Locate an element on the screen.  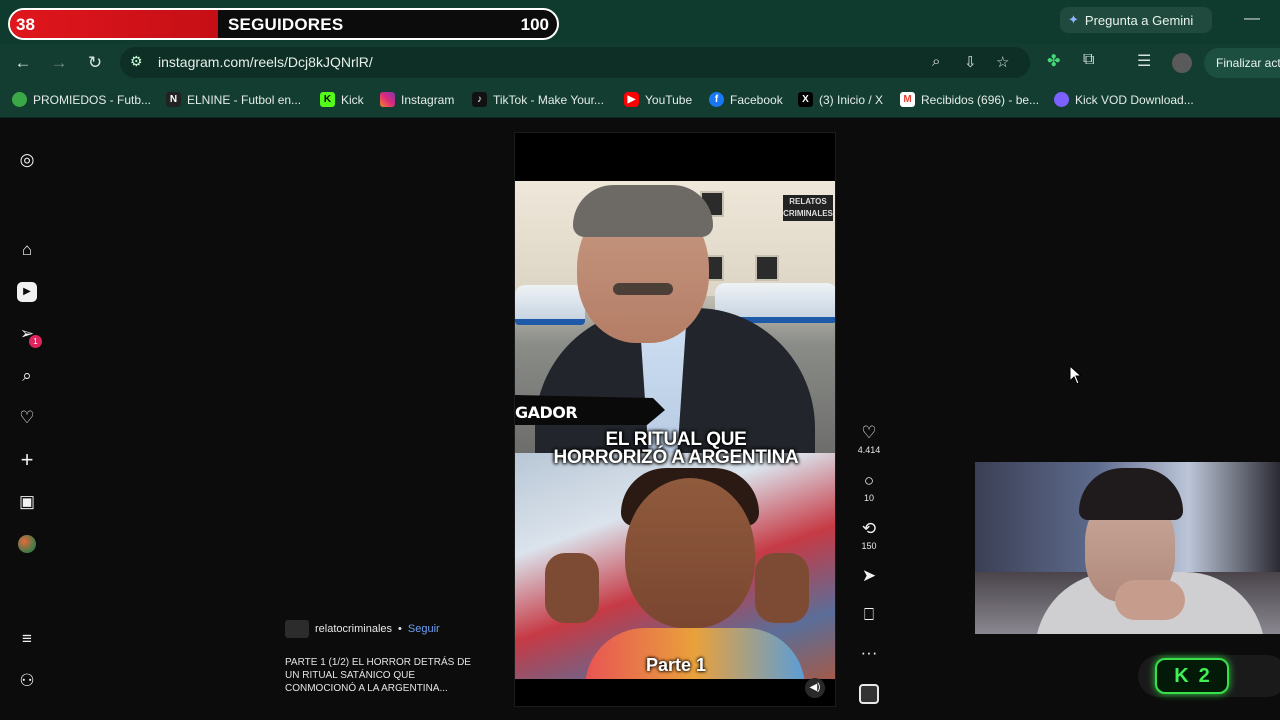
comment-bubble-icon: ○ is located at coordinates (869, 480).